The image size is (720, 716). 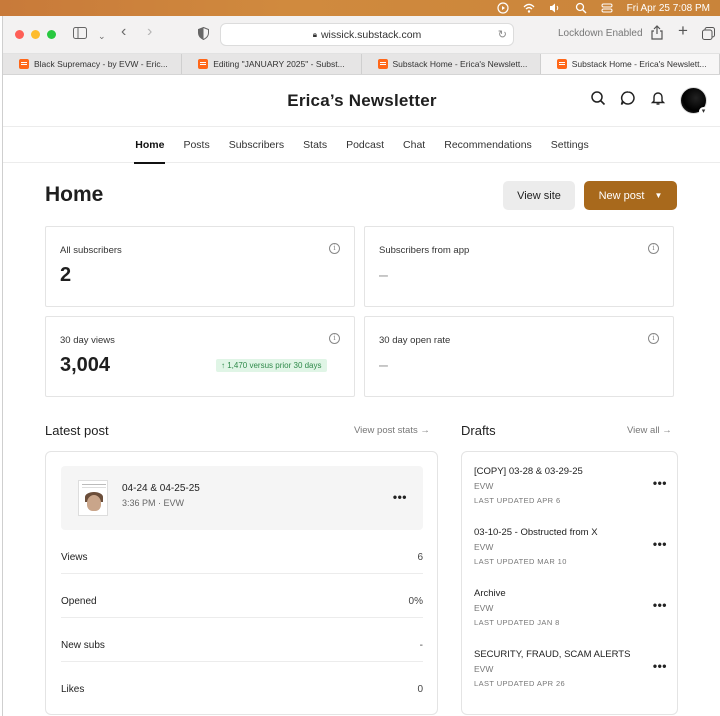 What do you see at coordinates (520, 561) in the screenshot?
I see `draft-updated: LAST UPDATED MAR 10` at bounding box center [520, 561].